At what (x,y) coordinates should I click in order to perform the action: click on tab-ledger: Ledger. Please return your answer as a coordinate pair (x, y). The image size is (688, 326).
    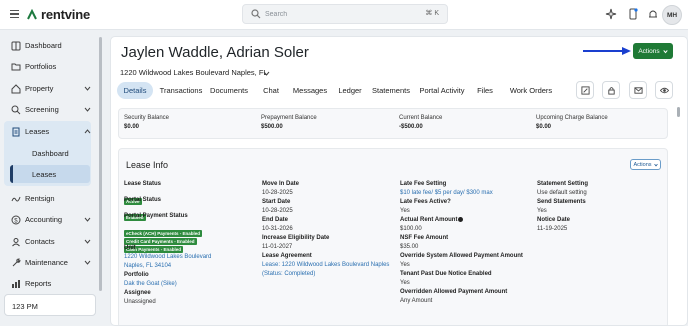
    Looking at the image, I should click on (350, 90).